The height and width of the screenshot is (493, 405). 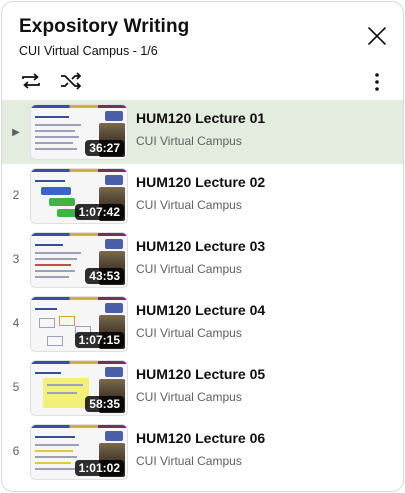 I want to click on video-duration: 43:53, so click(x=104, y=276).